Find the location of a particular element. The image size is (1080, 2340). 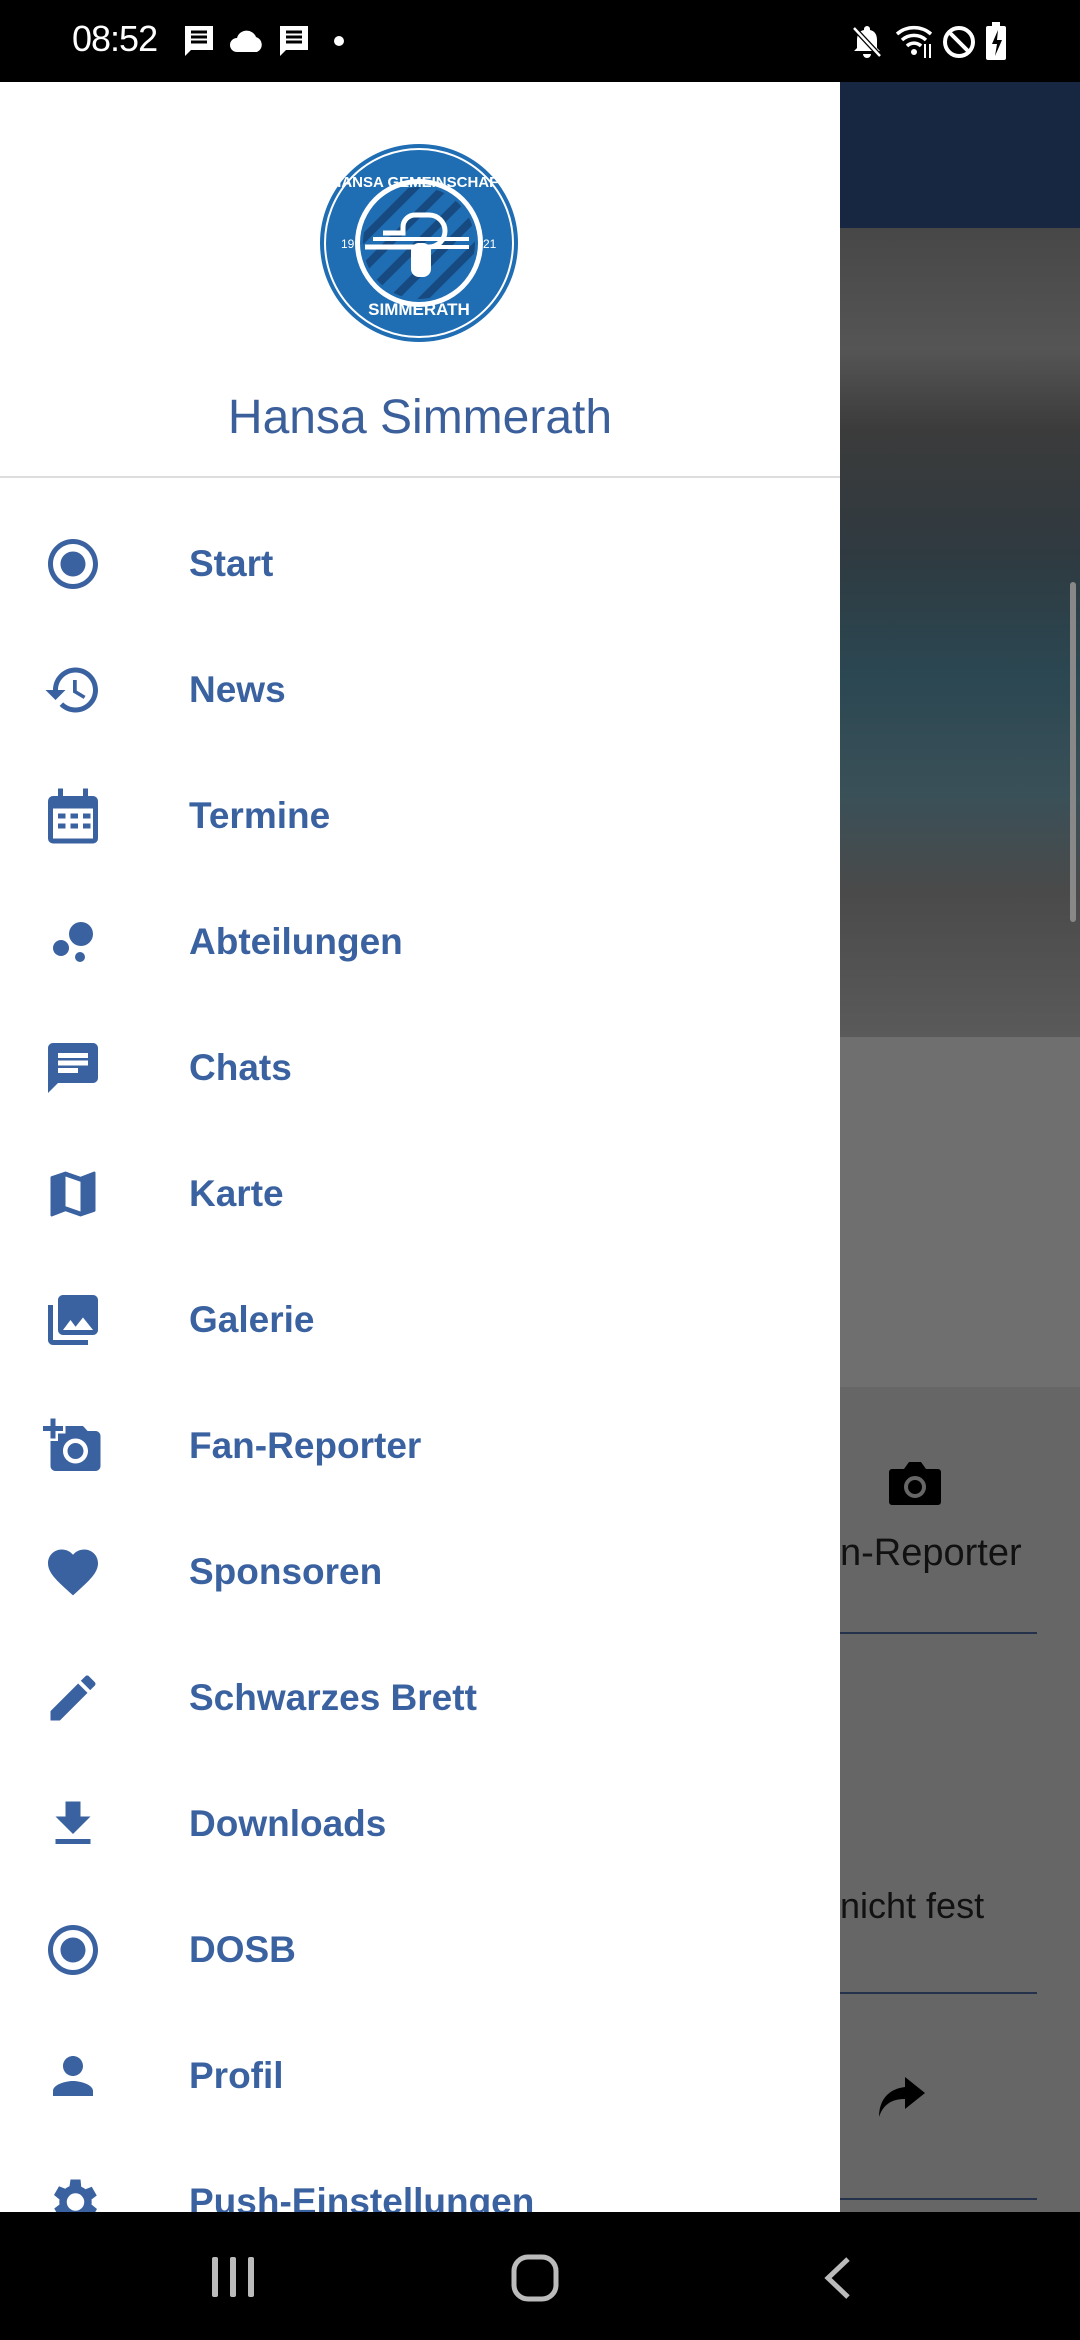

drawer-title: Hansa Simmerath is located at coordinates (420, 417).